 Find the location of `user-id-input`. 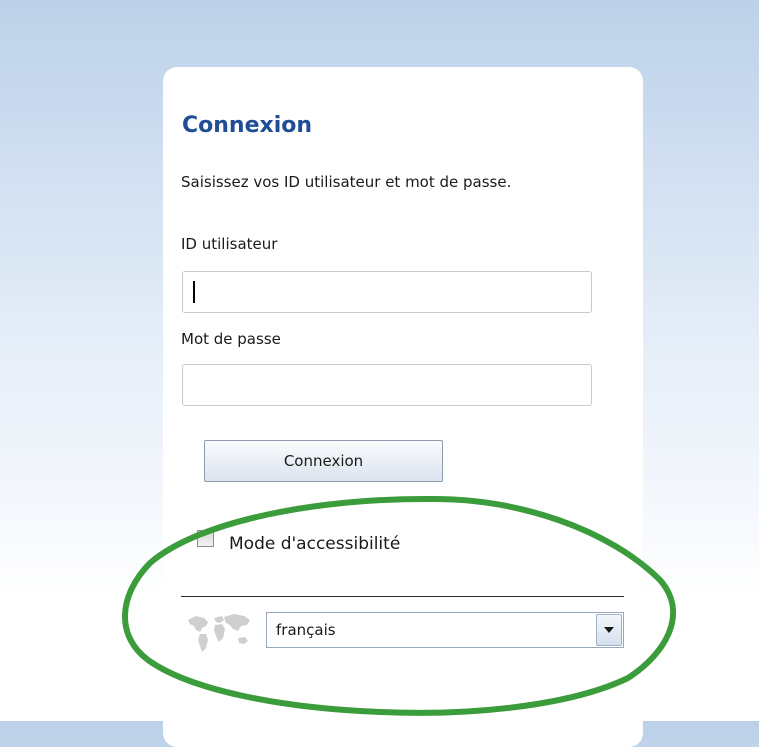

user-id-input is located at coordinates (387, 292).